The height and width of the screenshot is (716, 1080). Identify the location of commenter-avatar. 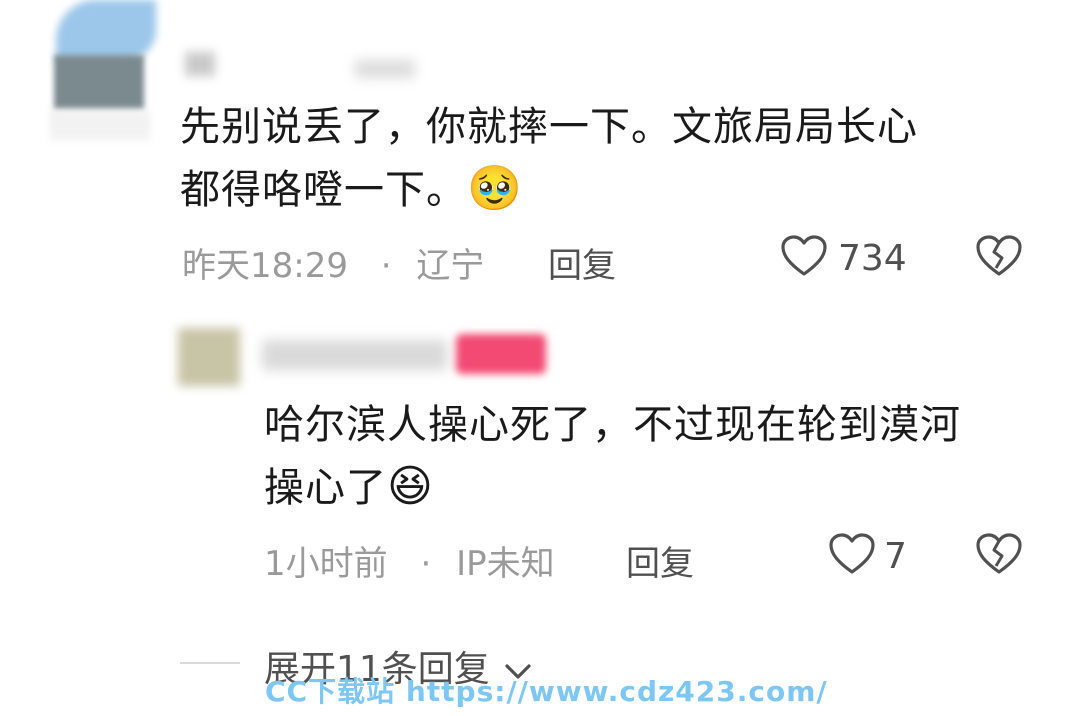
(100, 70).